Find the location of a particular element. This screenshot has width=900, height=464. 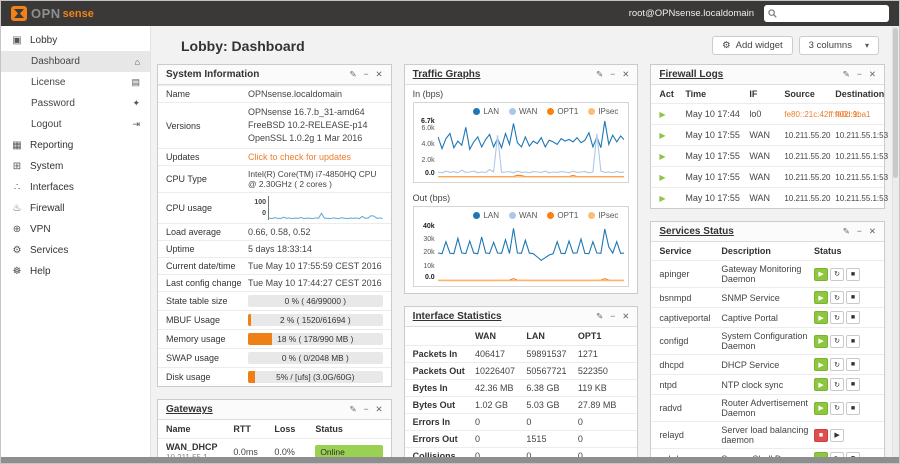

add-widget-button: ⚙ Add widget is located at coordinates (752, 45).